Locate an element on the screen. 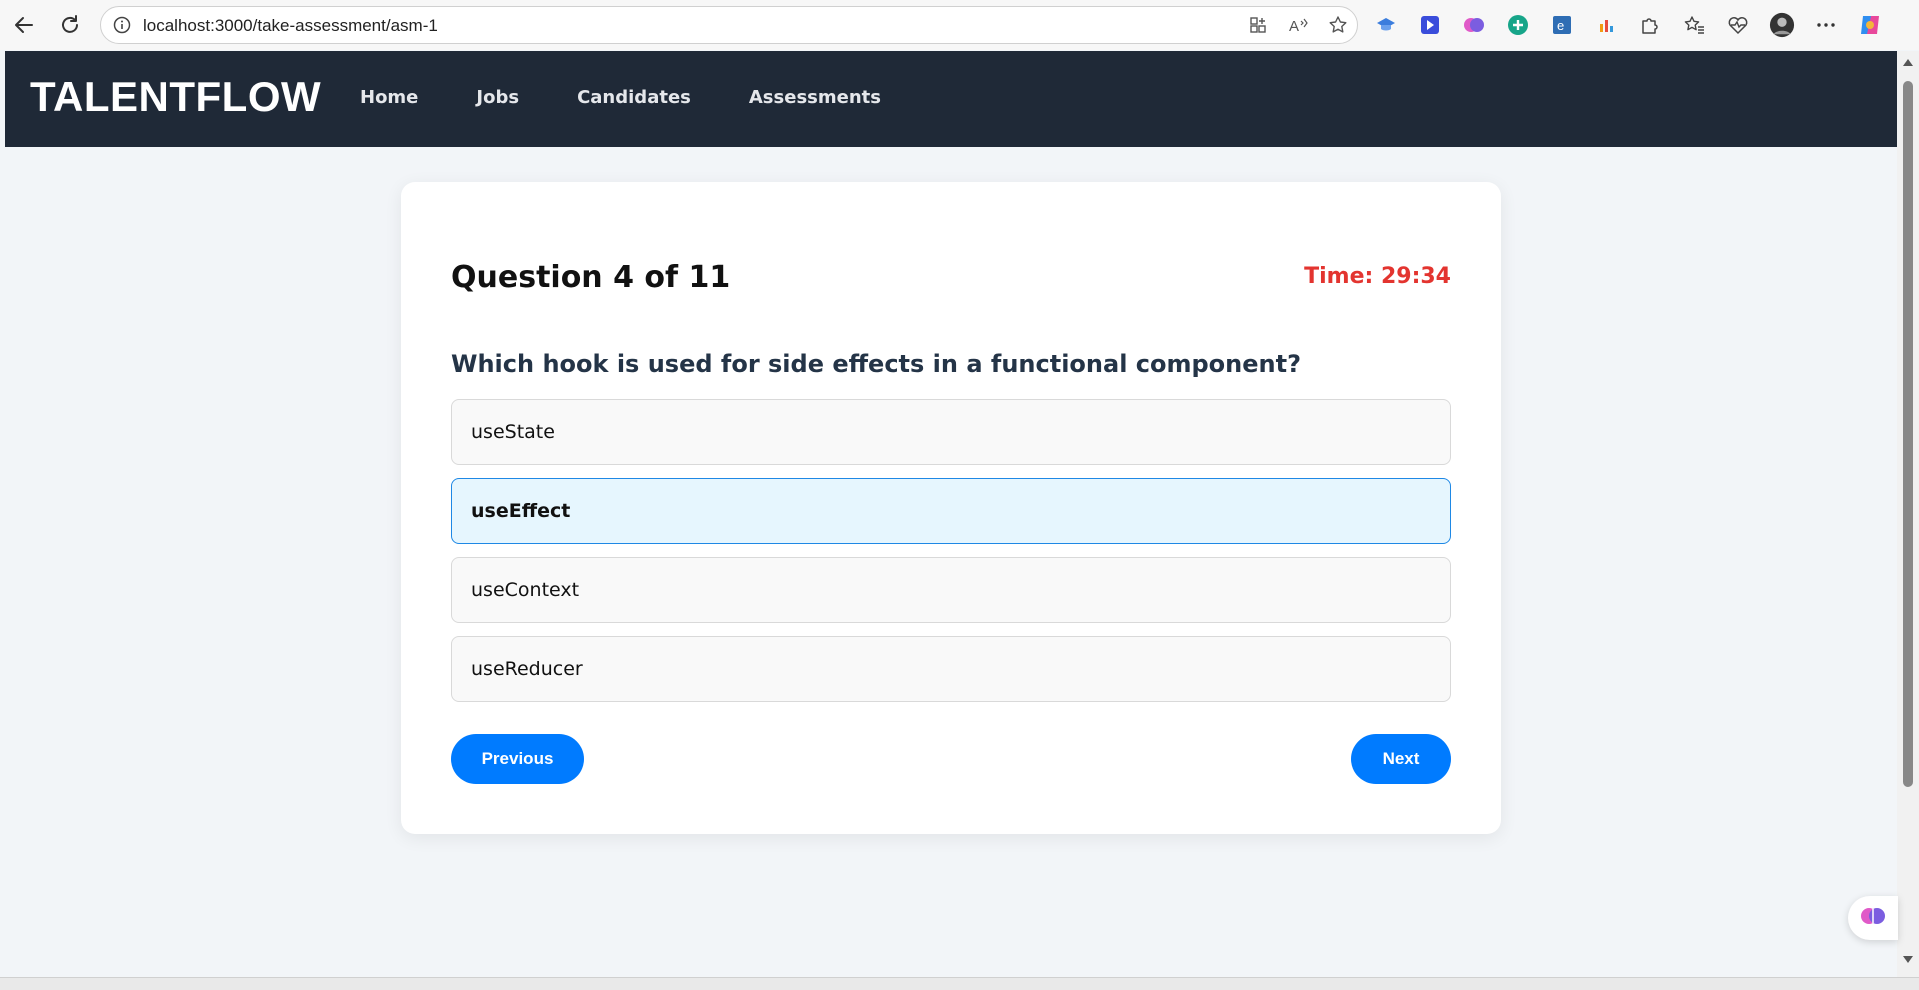  read-aloud-icon: A is located at coordinates (1298, 25).